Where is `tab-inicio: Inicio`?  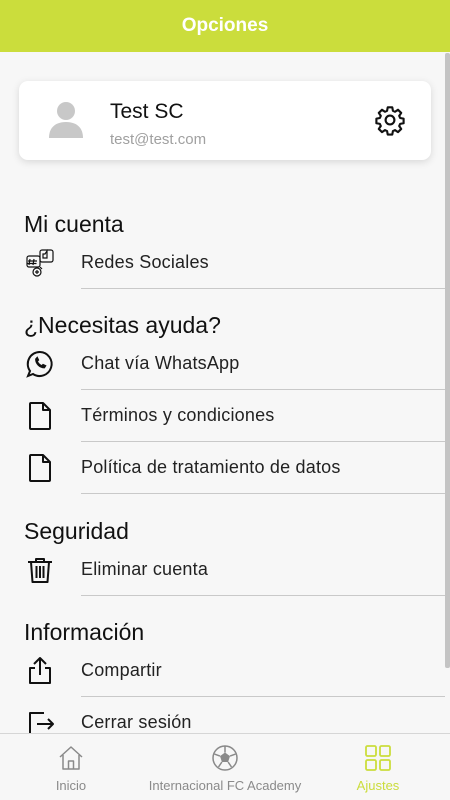
tab-inicio: Inicio is located at coordinates (71, 767).